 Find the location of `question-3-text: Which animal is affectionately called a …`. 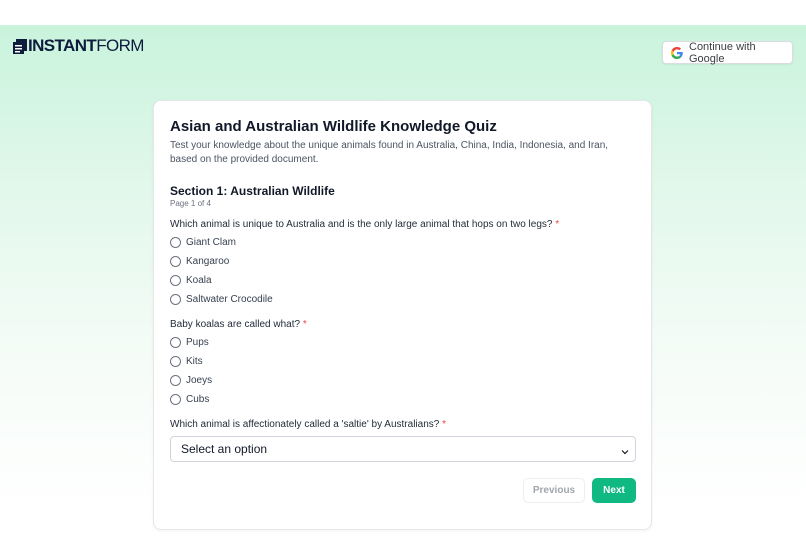

question-3-text: Which animal is affectionately called a … is located at coordinates (305, 424).